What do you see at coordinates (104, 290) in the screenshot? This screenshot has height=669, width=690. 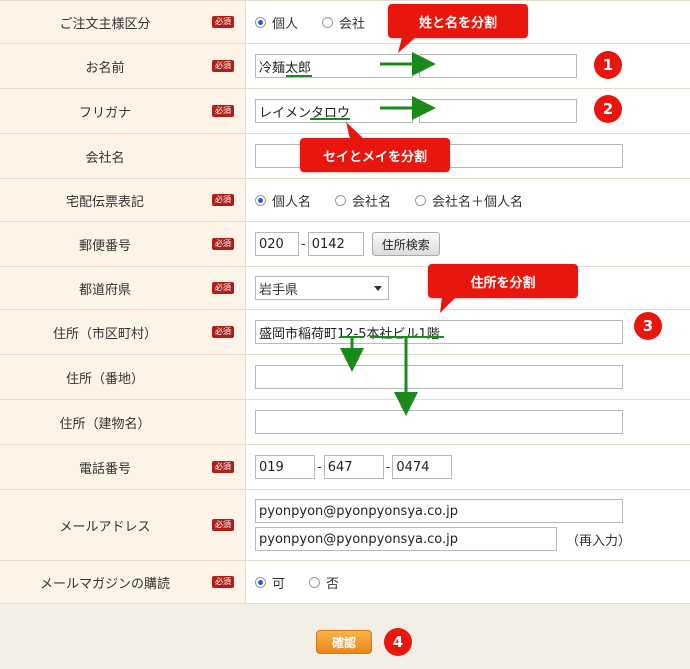 I see `prefecture-label: 都道府県` at bounding box center [104, 290].